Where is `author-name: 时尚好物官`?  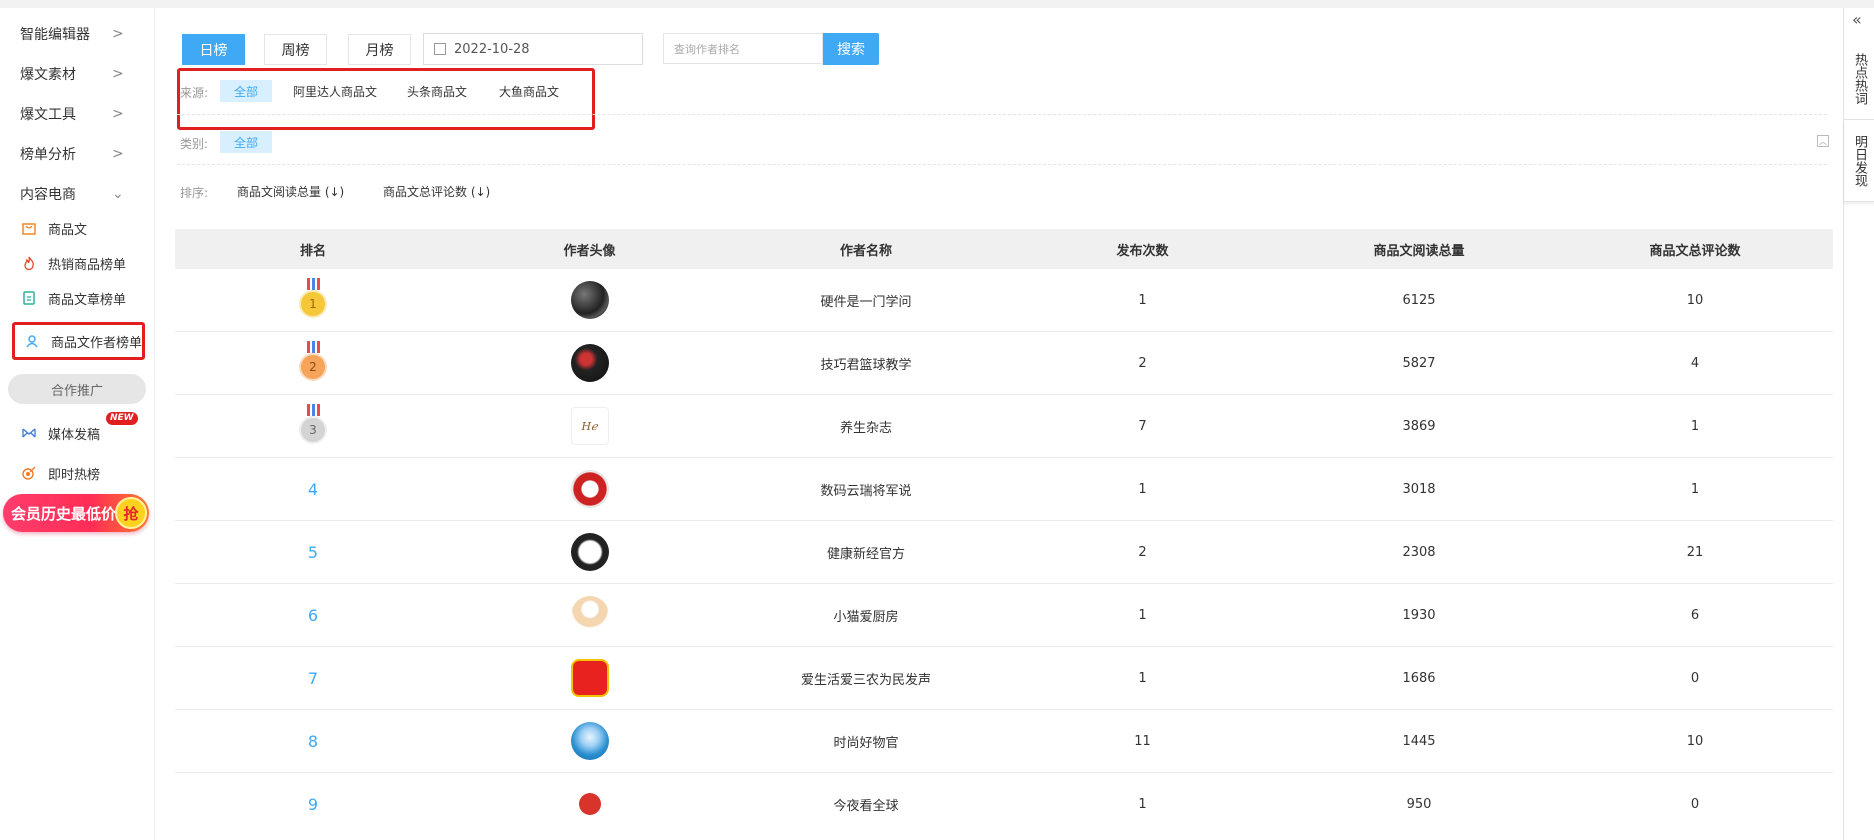
author-name: 时尚好物官 is located at coordinates (866, 741).